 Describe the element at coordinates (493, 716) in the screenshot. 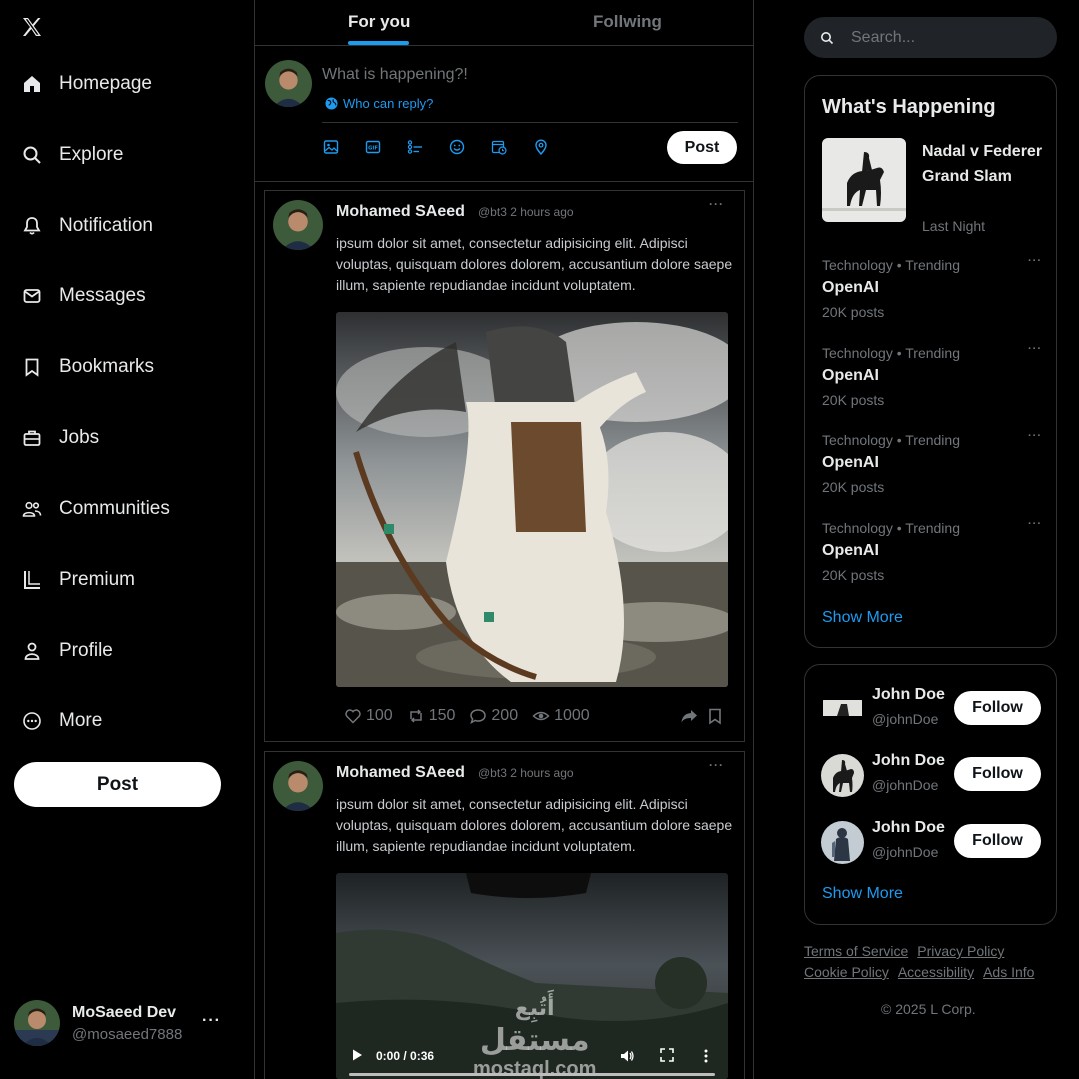

I see `reply-button: 200` at that location.